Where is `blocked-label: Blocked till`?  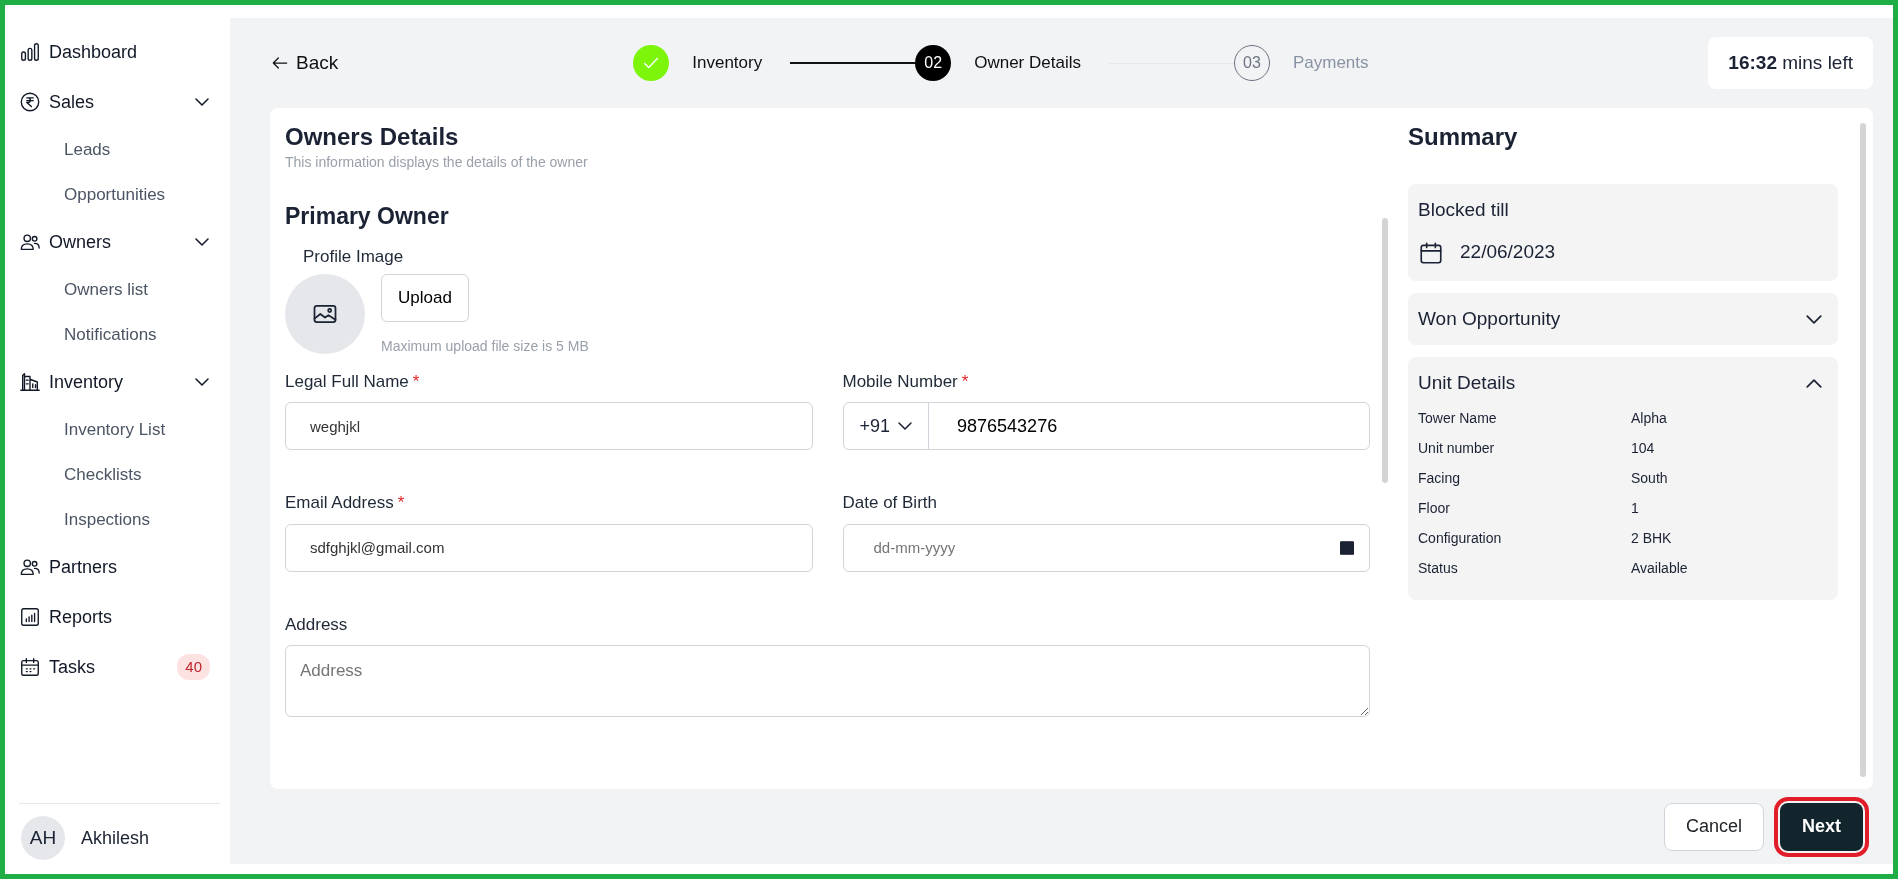
blocked-label: Blocked till is located at coordinates (1464, 209).